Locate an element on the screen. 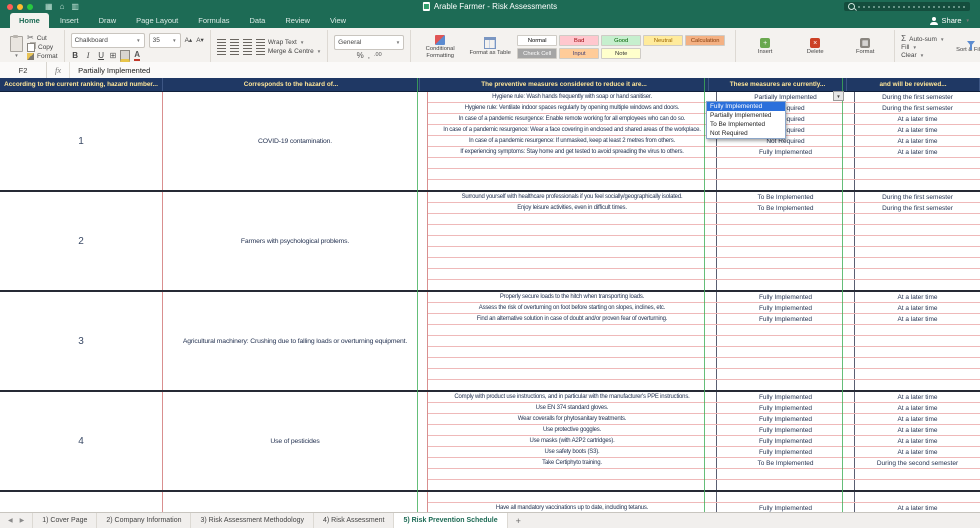 Image resolution: width=980 pixels, height=528 pixels. fx-icon: fx is located at coordinates (59, 70).